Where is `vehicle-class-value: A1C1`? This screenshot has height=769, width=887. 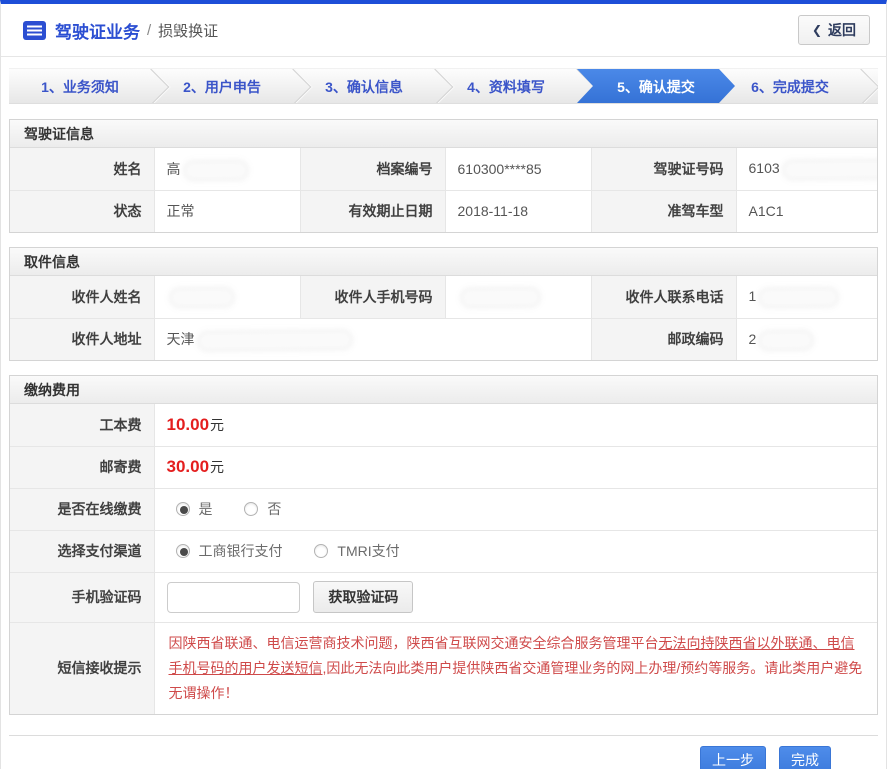 vehicle-class-value: A1C1 is located at coordinates (806, 210).